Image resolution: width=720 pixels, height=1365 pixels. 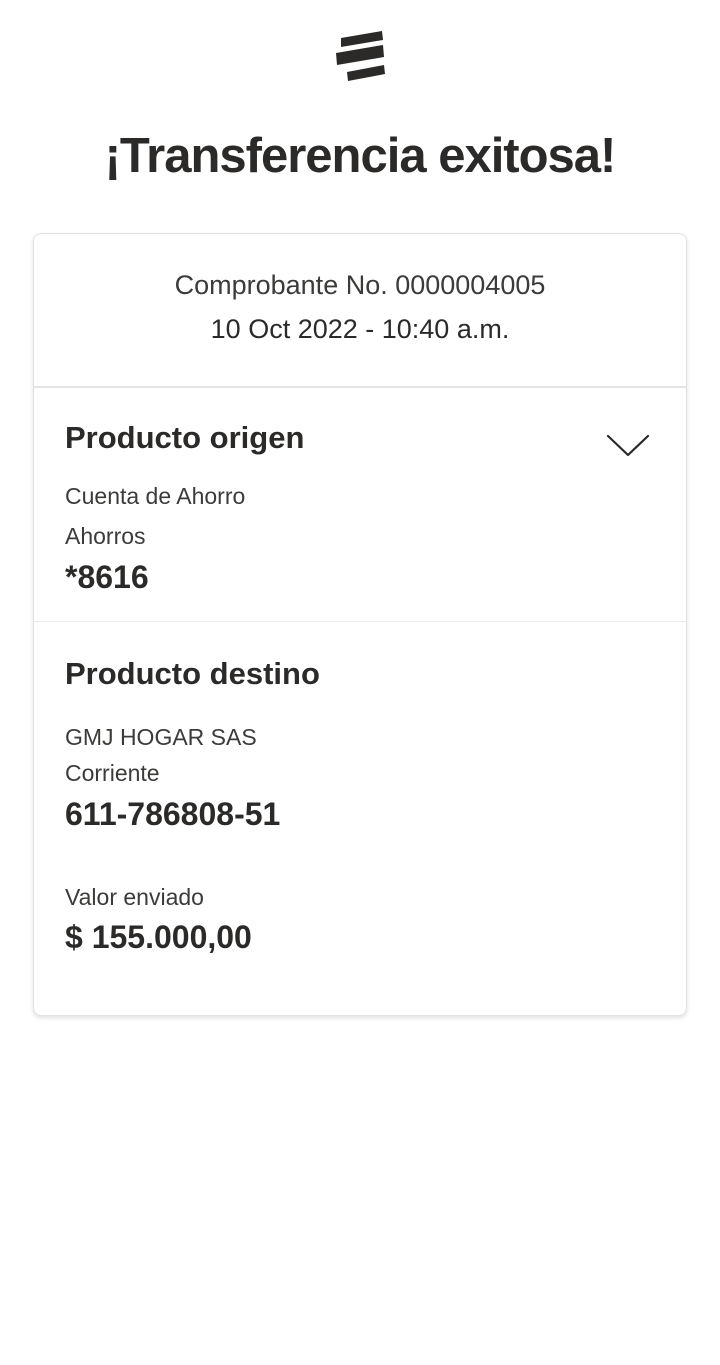 What do you see at coordinates (360, 329) in the screenshot?
I see `receipt-datetime: 10 Oct 2022 - 10:40 a.m.` at bounding box center [360, 329].